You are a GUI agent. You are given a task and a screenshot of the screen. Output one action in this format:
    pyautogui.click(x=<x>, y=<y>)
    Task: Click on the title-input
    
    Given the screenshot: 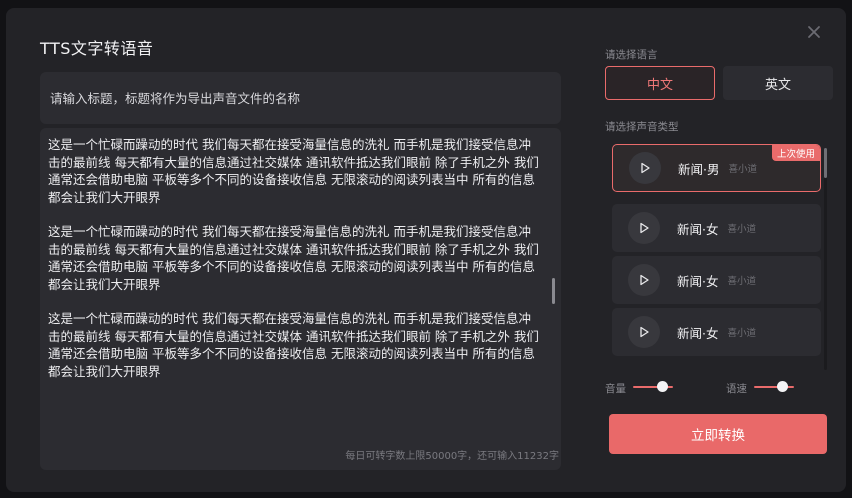 What is the action you would take?
    pyautogui.click(x=300, y=98)
    